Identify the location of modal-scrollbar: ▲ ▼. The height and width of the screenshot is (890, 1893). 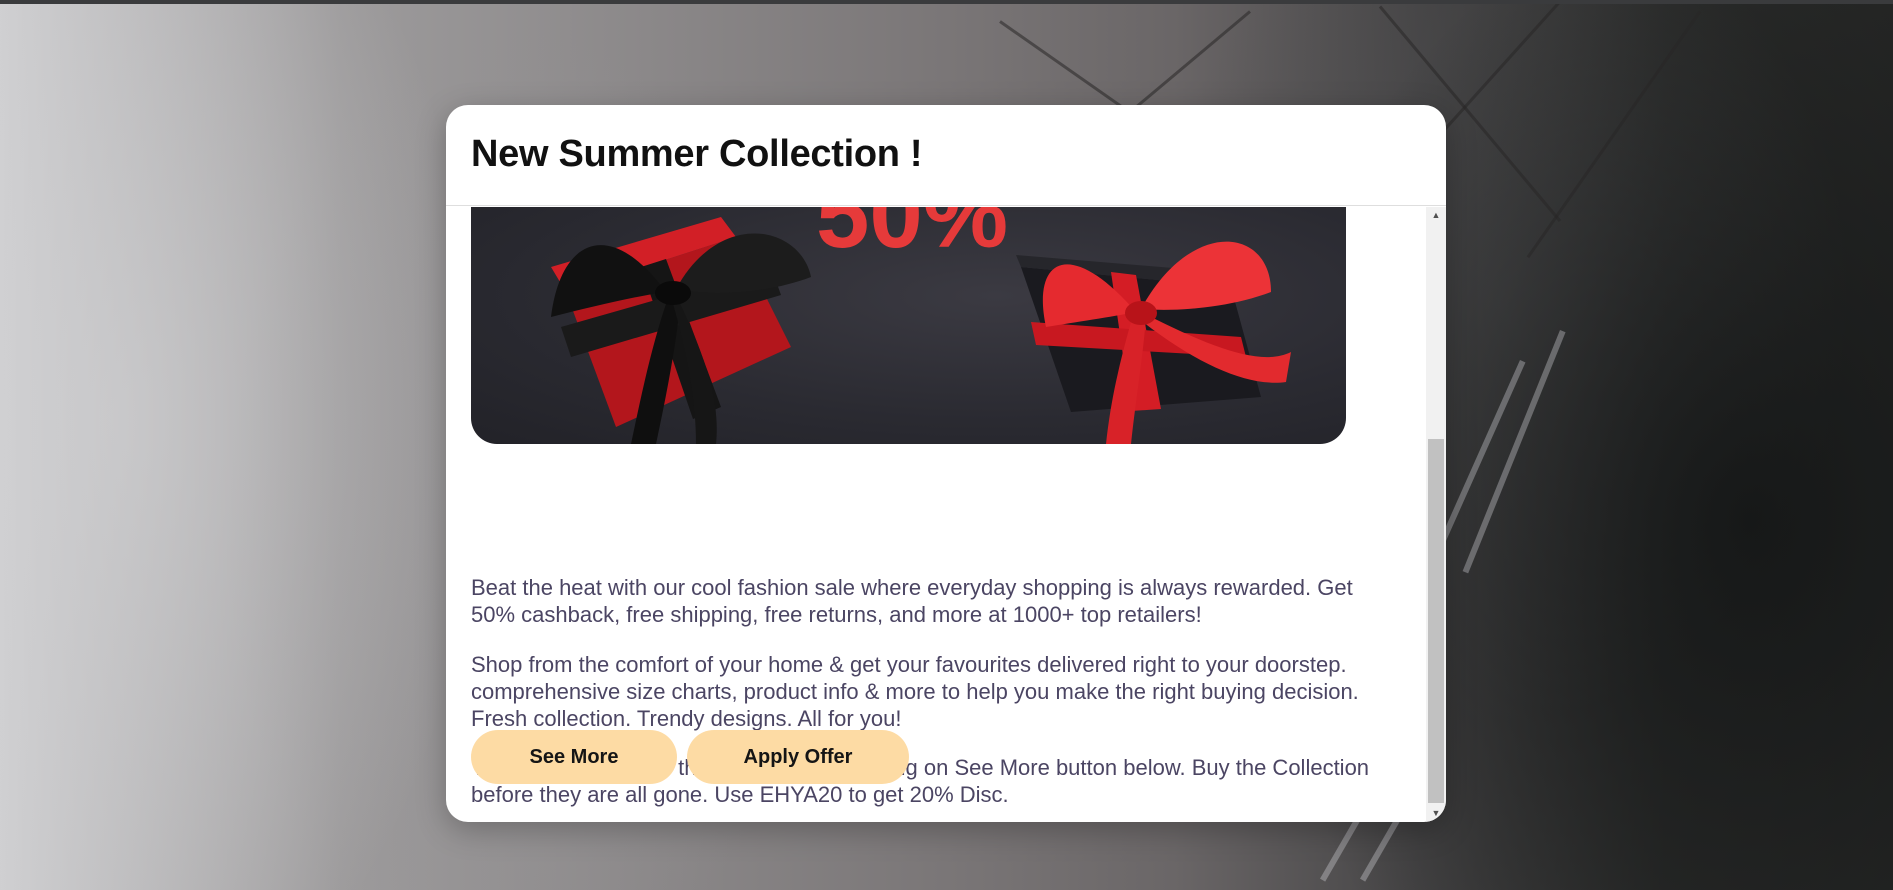
(1436, 514).